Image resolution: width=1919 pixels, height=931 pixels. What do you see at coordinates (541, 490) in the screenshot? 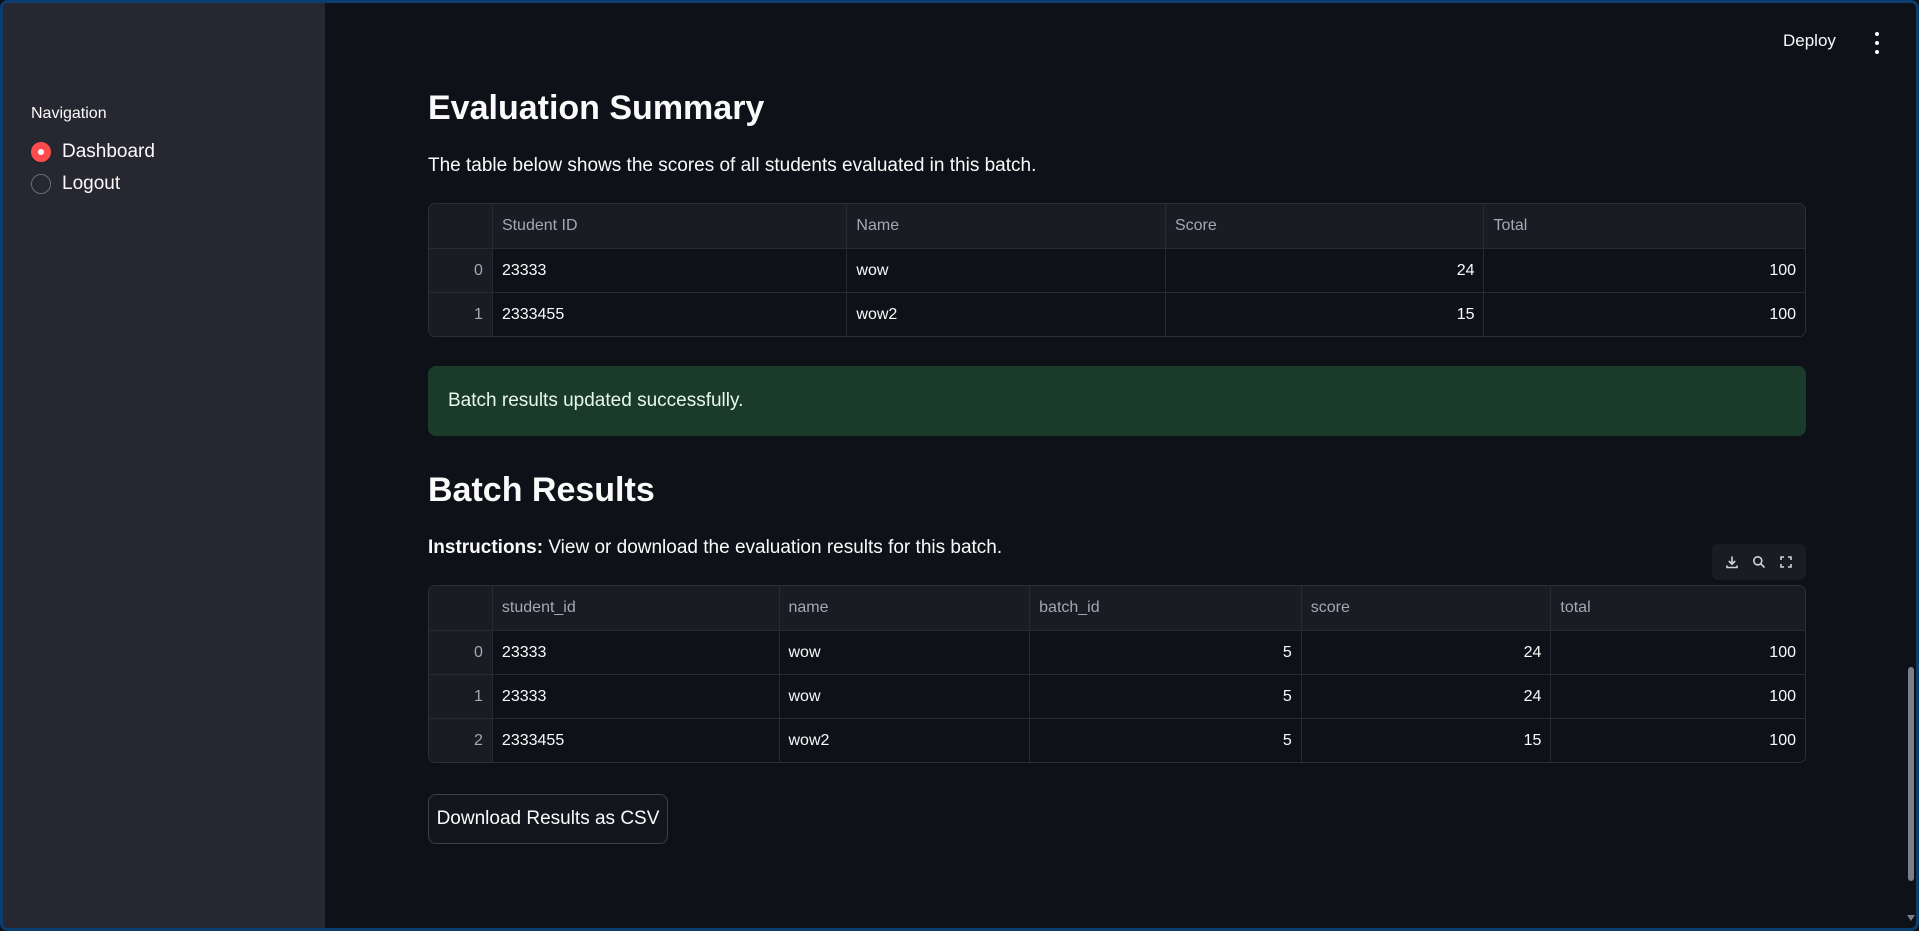
I see `batch-title: Batch Results` at bounding box center [541, 490].